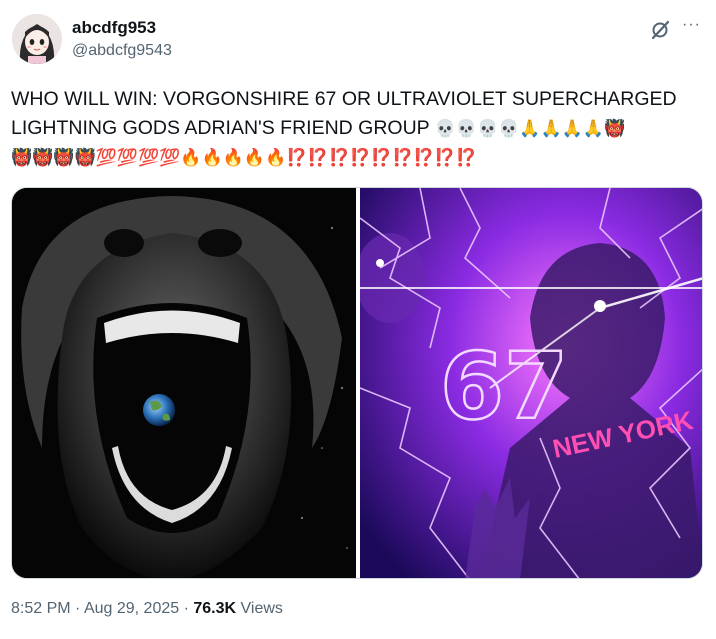  I want to click on user-handle: @abdcfg9543, so click(122, 51).